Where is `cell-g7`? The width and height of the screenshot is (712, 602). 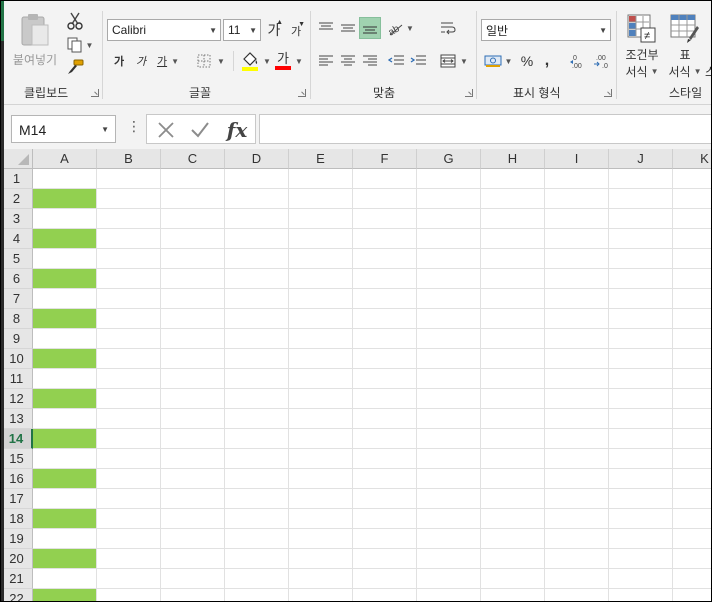
cell-g7 is located at coordinates (449, 299).